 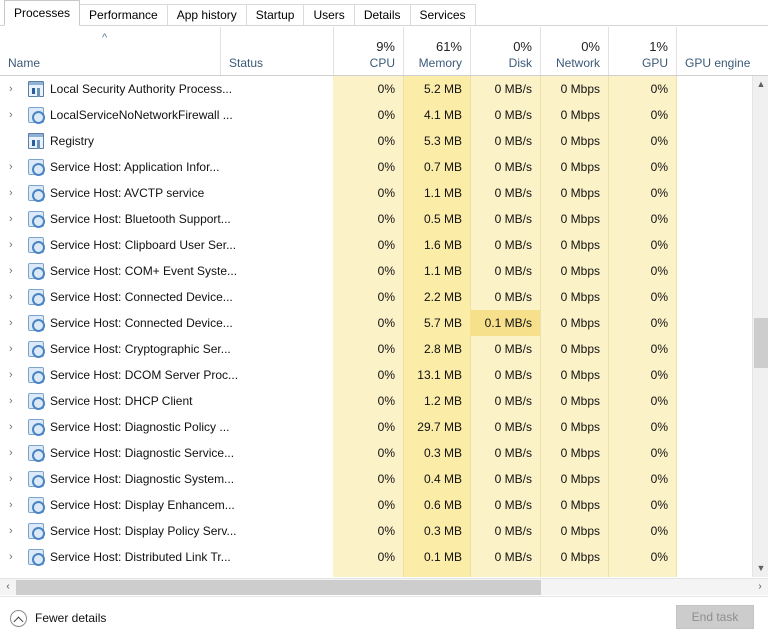 I want to click on column-header-memory: 61% Memory, so click(x=436, y=51).